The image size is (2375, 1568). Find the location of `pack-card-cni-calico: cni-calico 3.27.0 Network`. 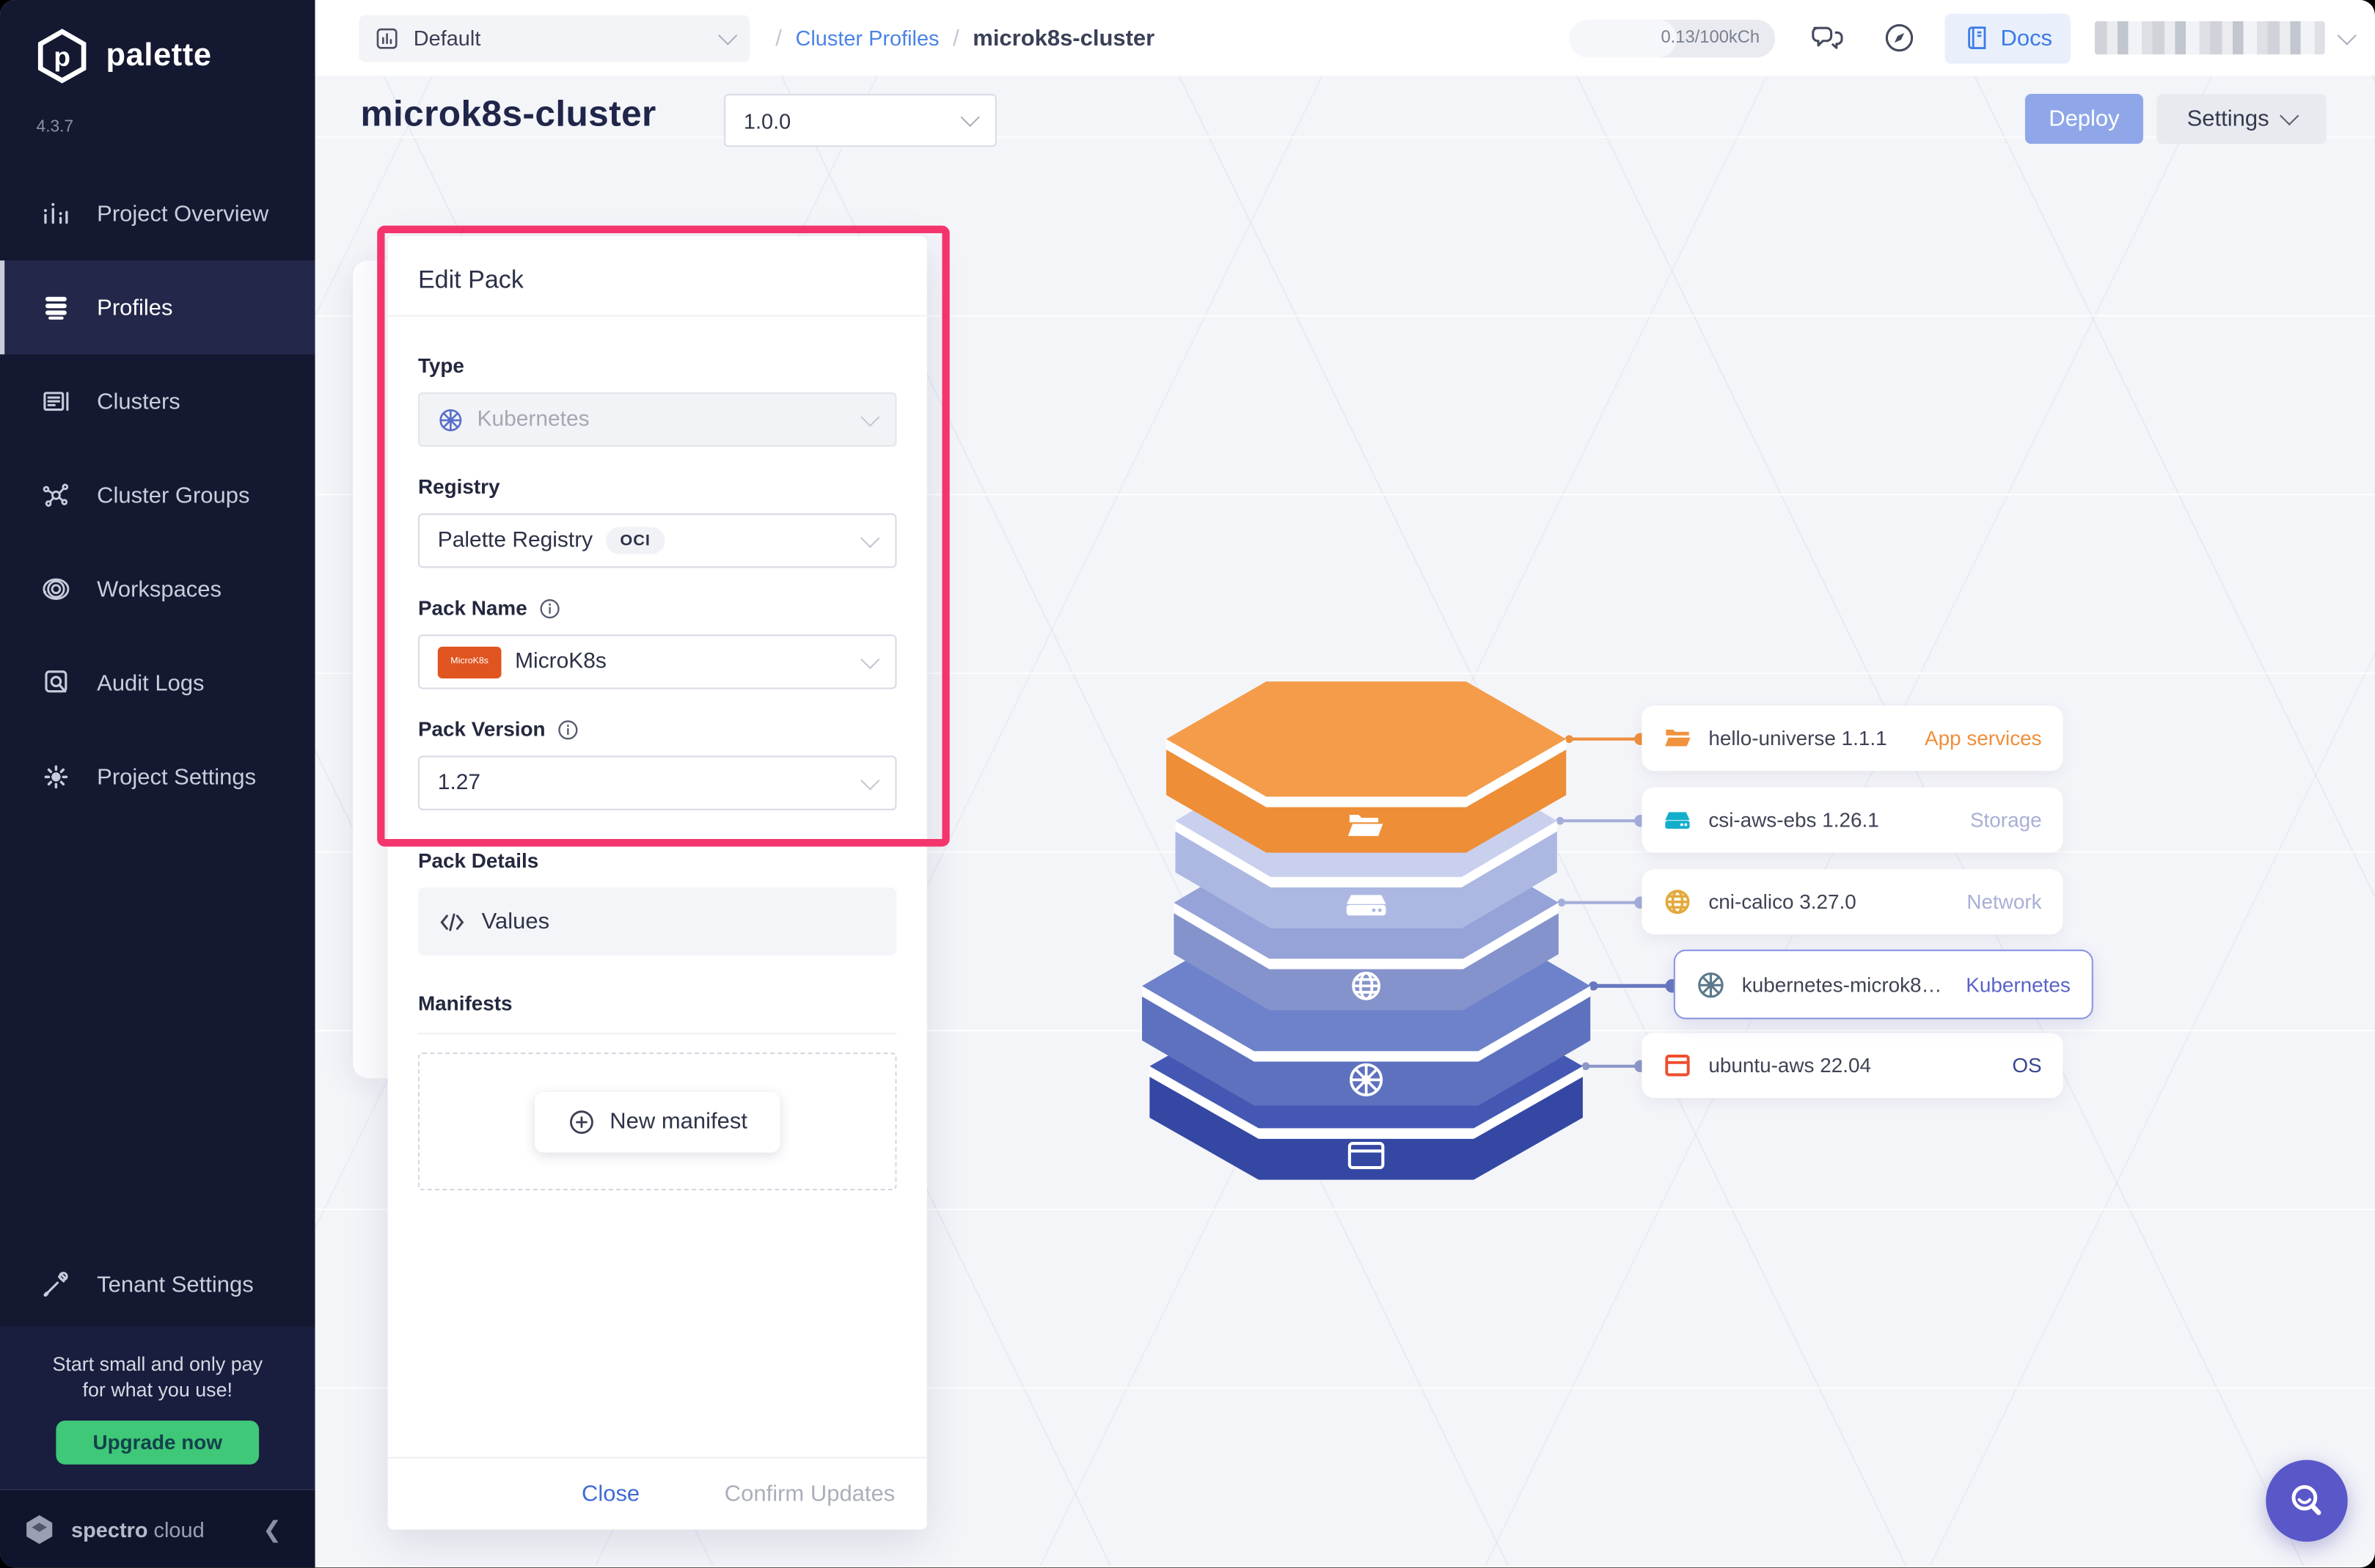

pack-card-cni-calico: cni-calico 3.27.0 Network is located at coordinates (1852, 902).